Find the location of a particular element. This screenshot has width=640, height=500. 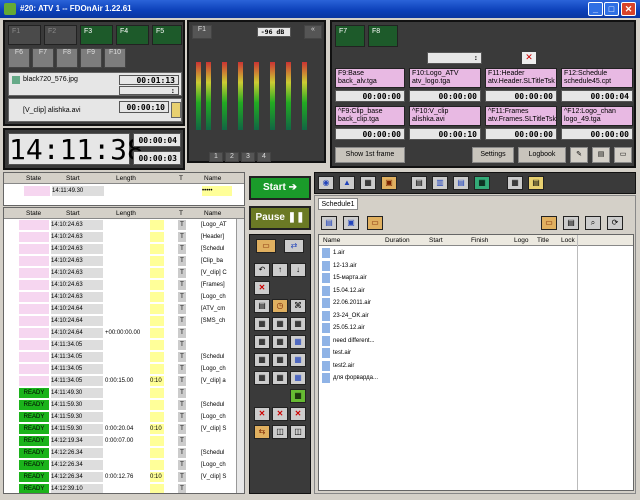

slot-f2: F2 is located at coordinates (60, 35).